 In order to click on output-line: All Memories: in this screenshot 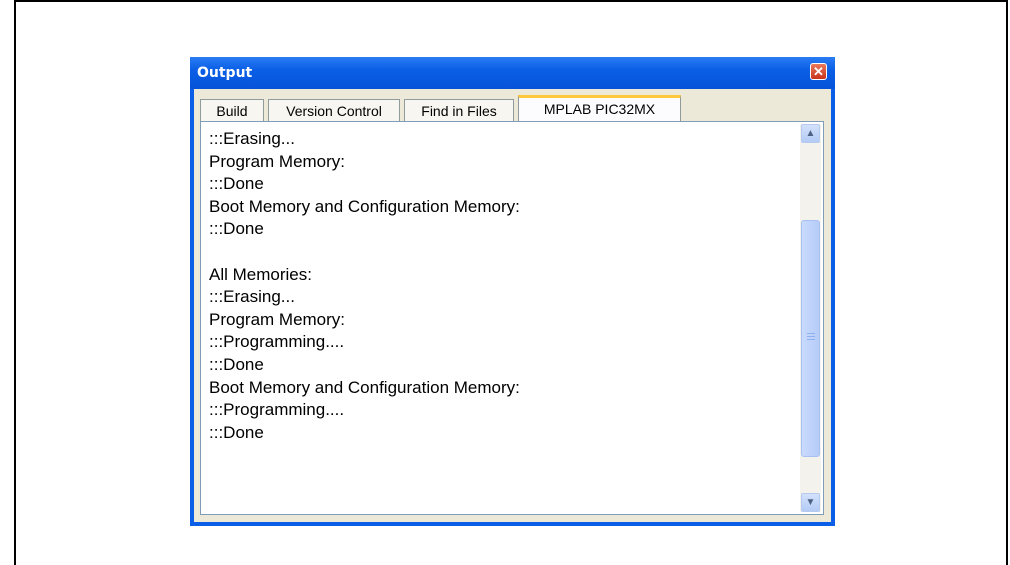, I will do `click(260, 274)`.